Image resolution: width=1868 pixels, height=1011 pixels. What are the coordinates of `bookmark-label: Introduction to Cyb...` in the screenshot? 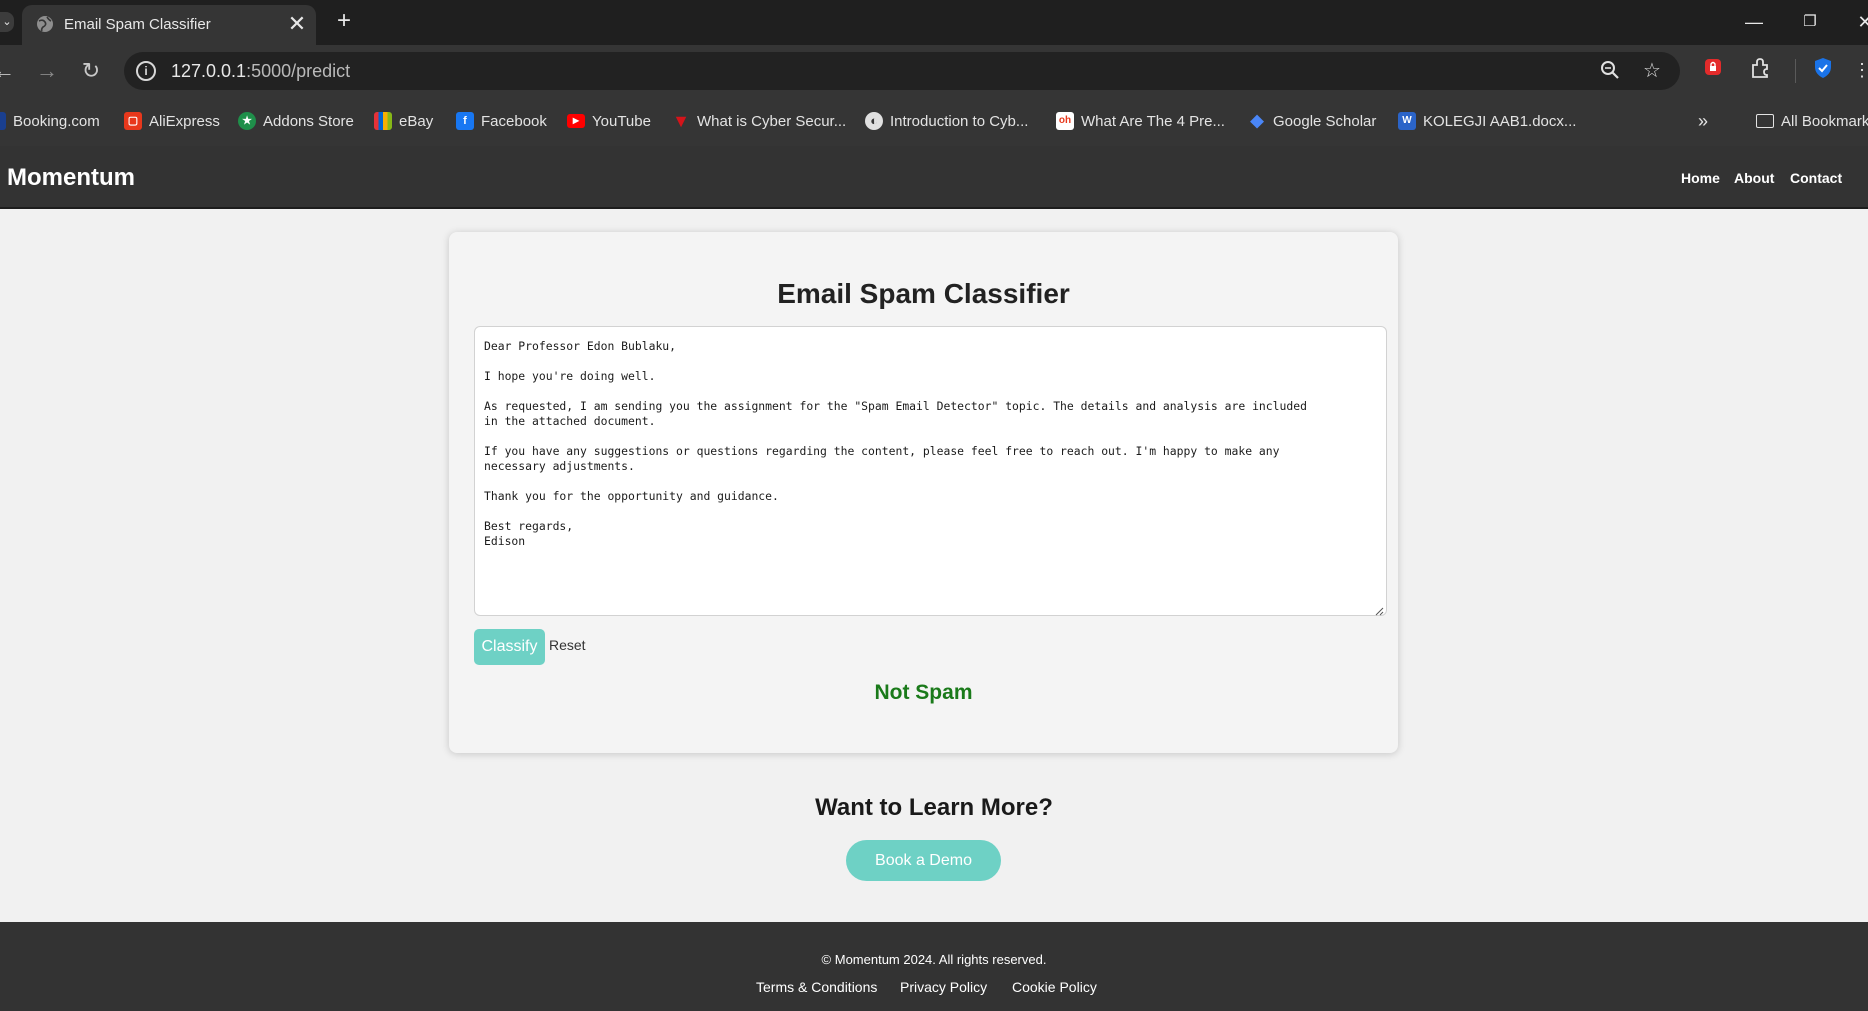 It's located at (959, 121).